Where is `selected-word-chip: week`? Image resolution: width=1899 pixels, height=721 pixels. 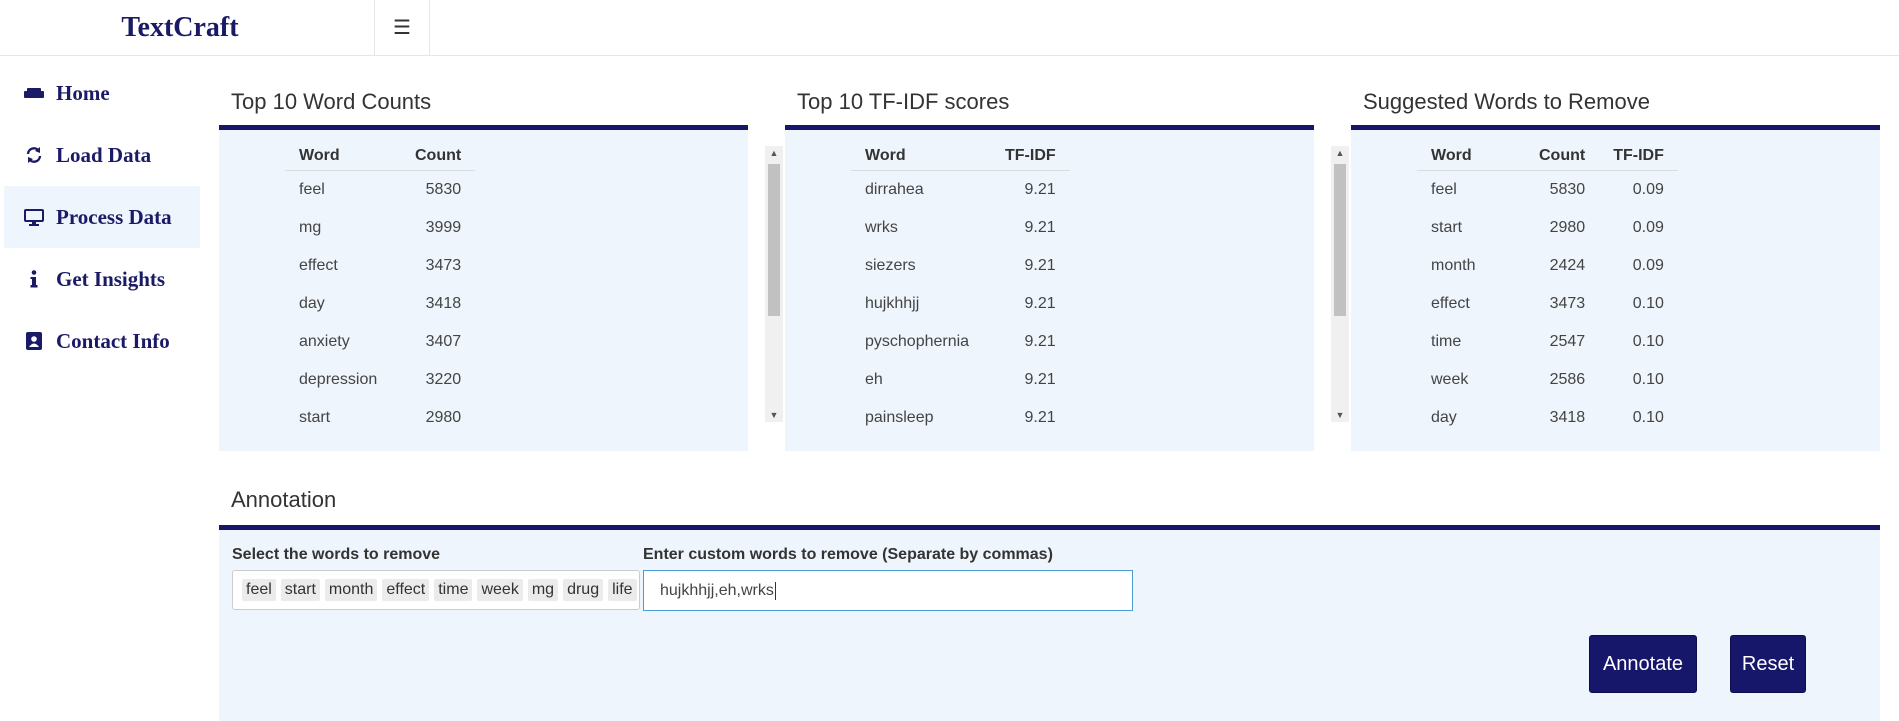
selected-word-chip: week is located at coordinates (500, 590).